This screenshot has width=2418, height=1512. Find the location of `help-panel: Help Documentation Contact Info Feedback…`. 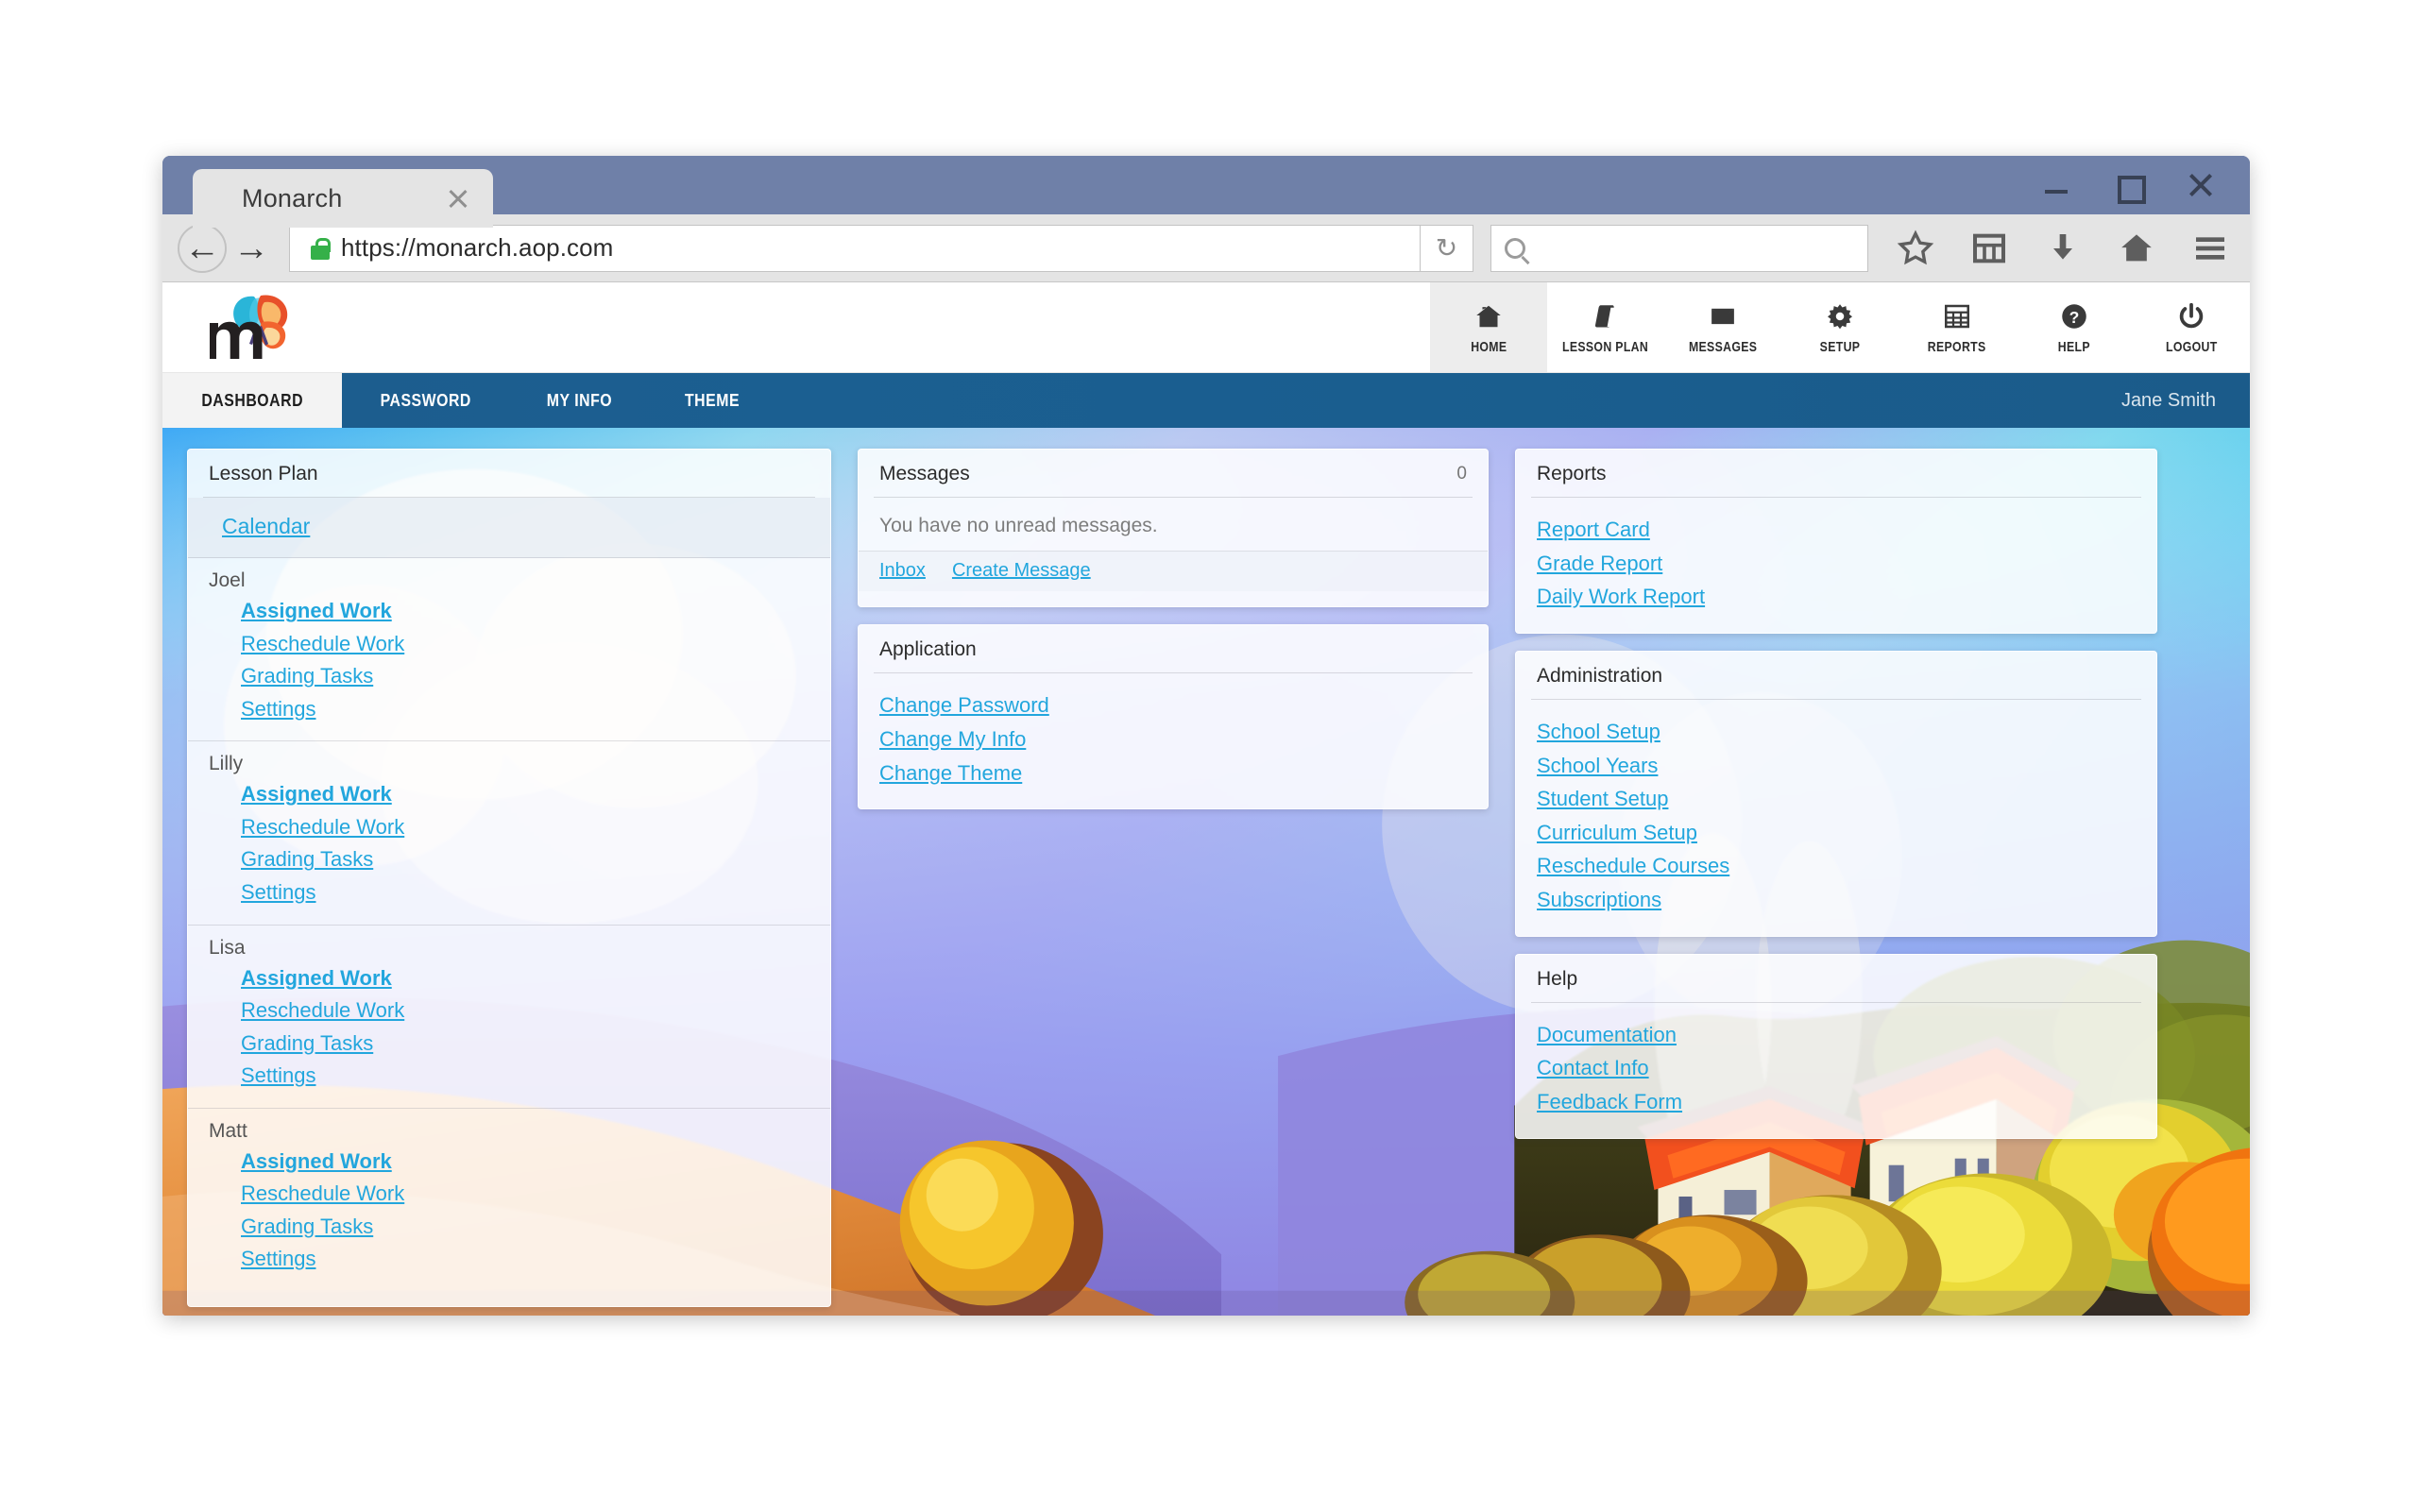

help-panel: Help Documentation Contact Info Feedback… is located at coordinates (1836, 1046).